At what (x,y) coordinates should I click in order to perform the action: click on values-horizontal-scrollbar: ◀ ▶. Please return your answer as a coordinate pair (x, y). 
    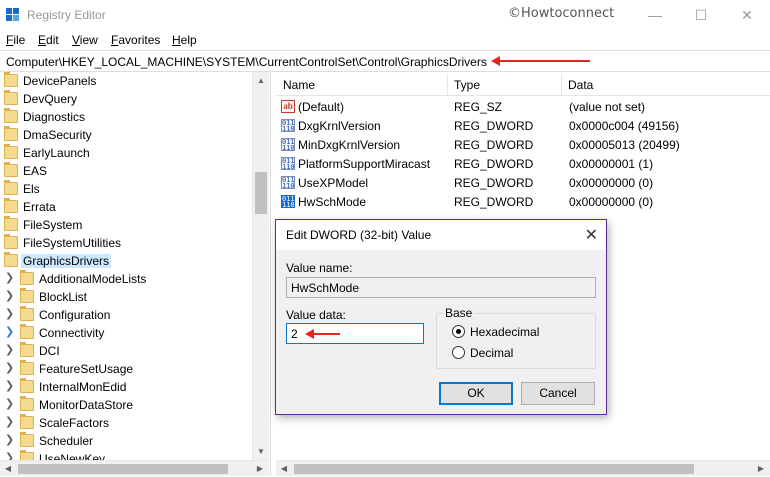
    Looking at the image, I should click on (523, 468).